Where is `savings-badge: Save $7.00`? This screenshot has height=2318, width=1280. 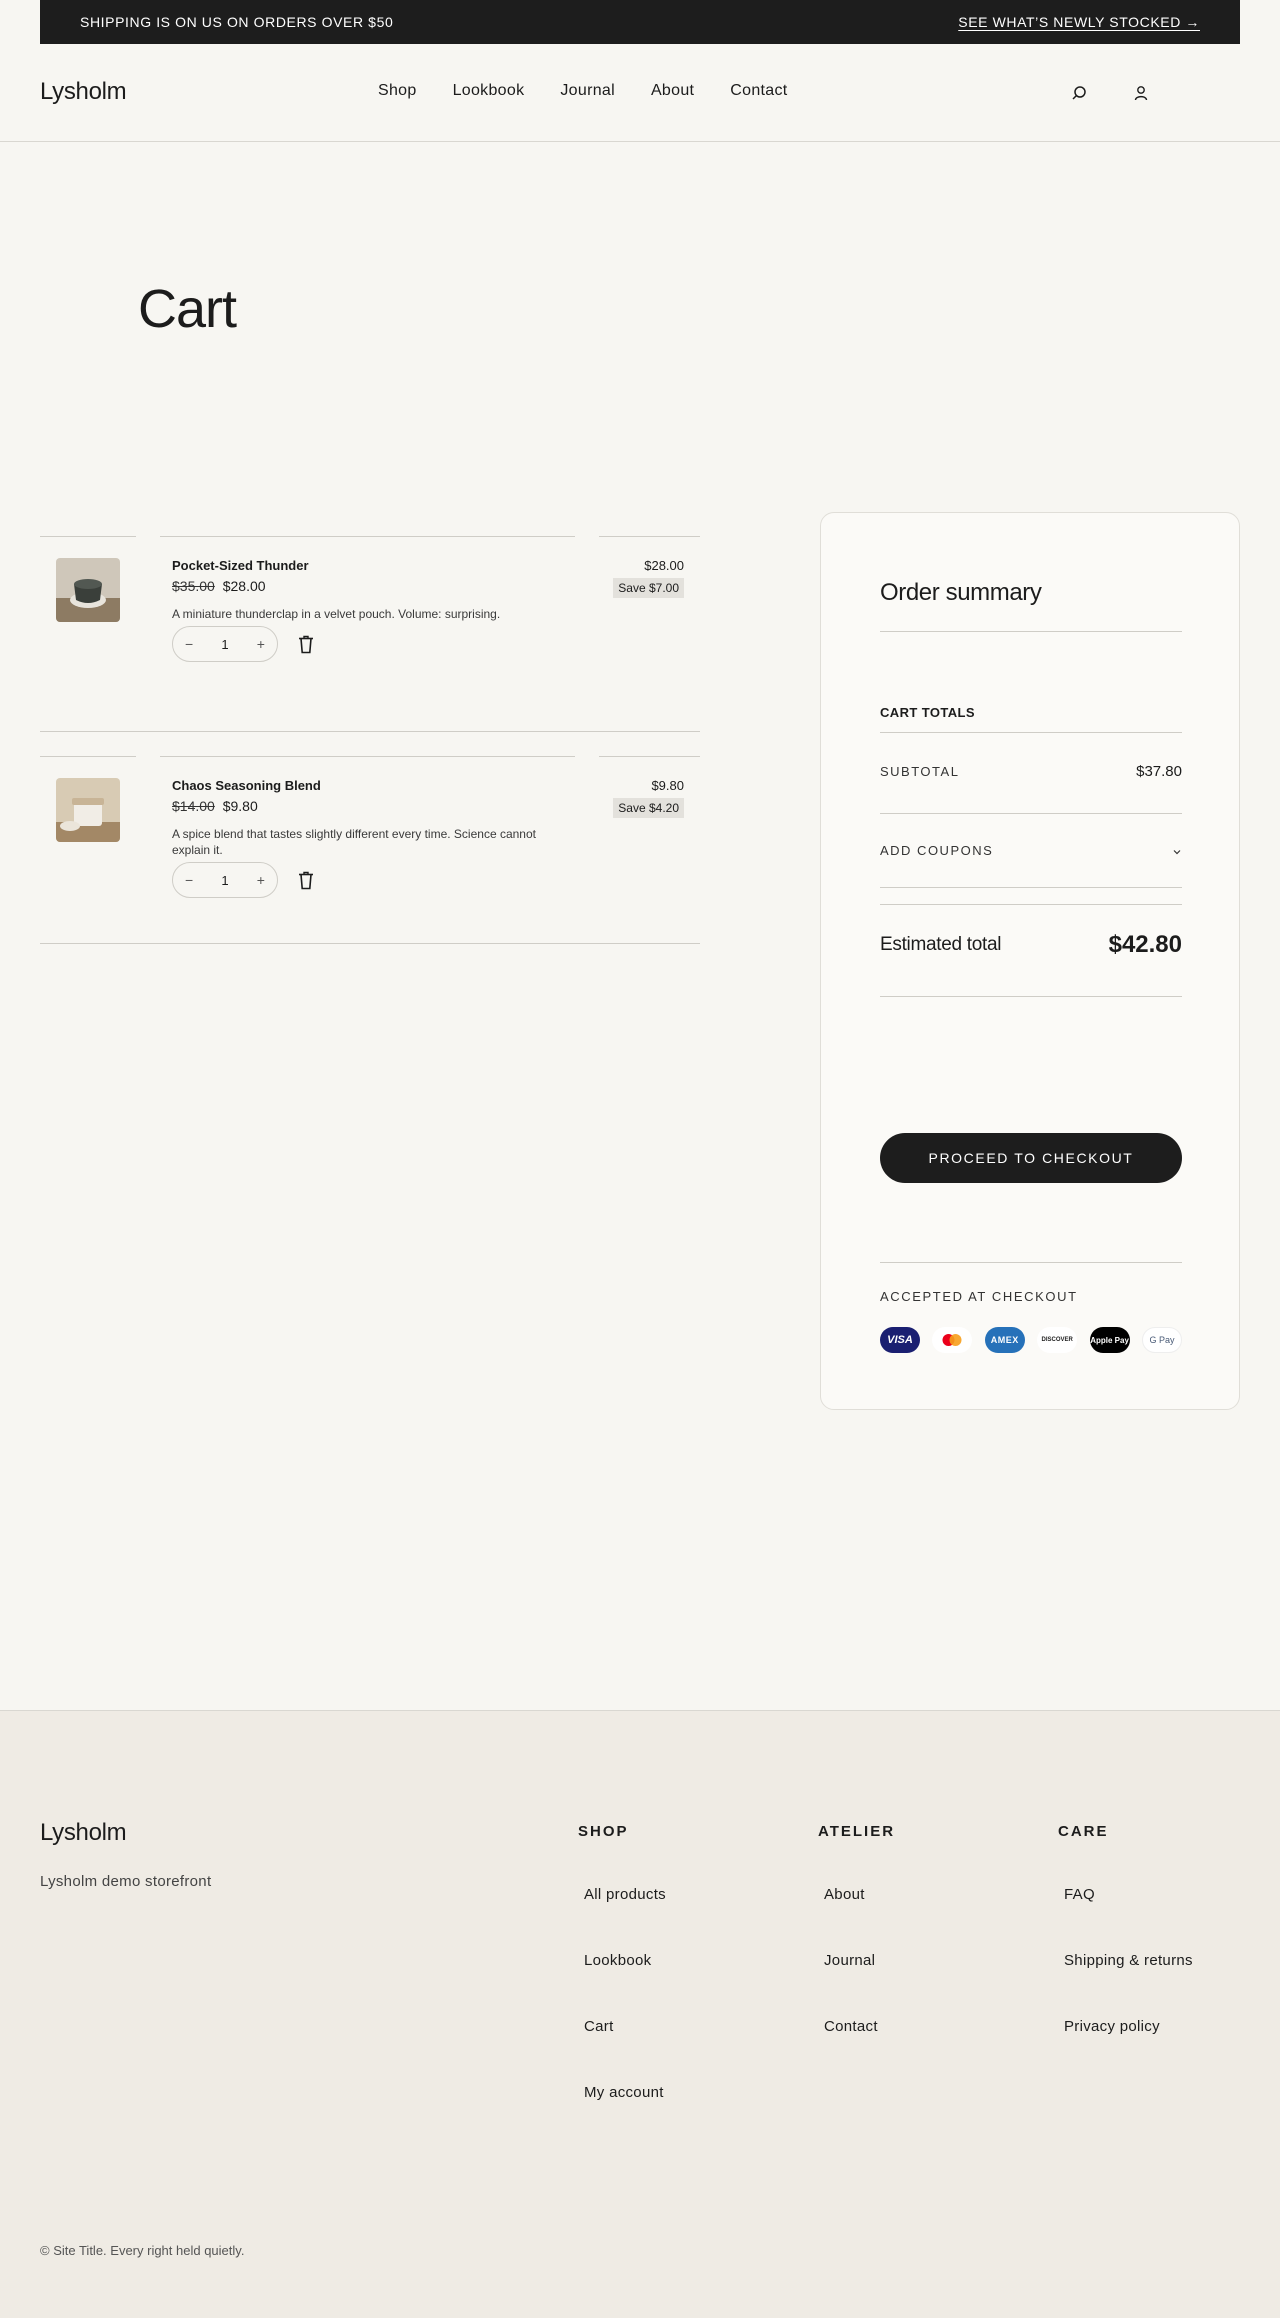
savings-badge: Save $7.00 is located at coordinates (648, 588).